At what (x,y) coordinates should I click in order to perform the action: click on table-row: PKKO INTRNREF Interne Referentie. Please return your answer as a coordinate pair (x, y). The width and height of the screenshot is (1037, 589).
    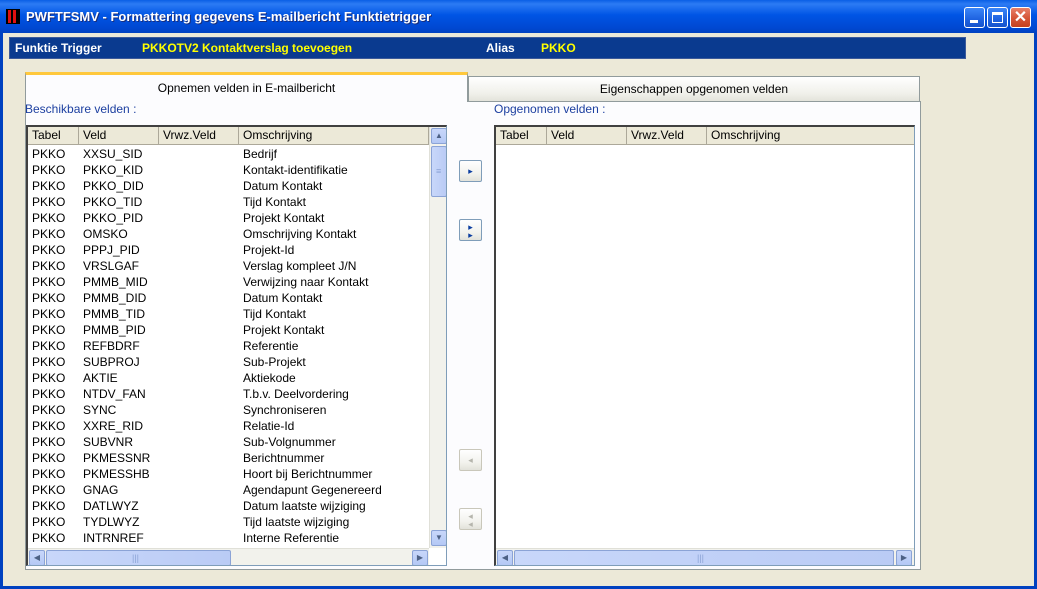
    Looking at the image, I should click on (228, 538).